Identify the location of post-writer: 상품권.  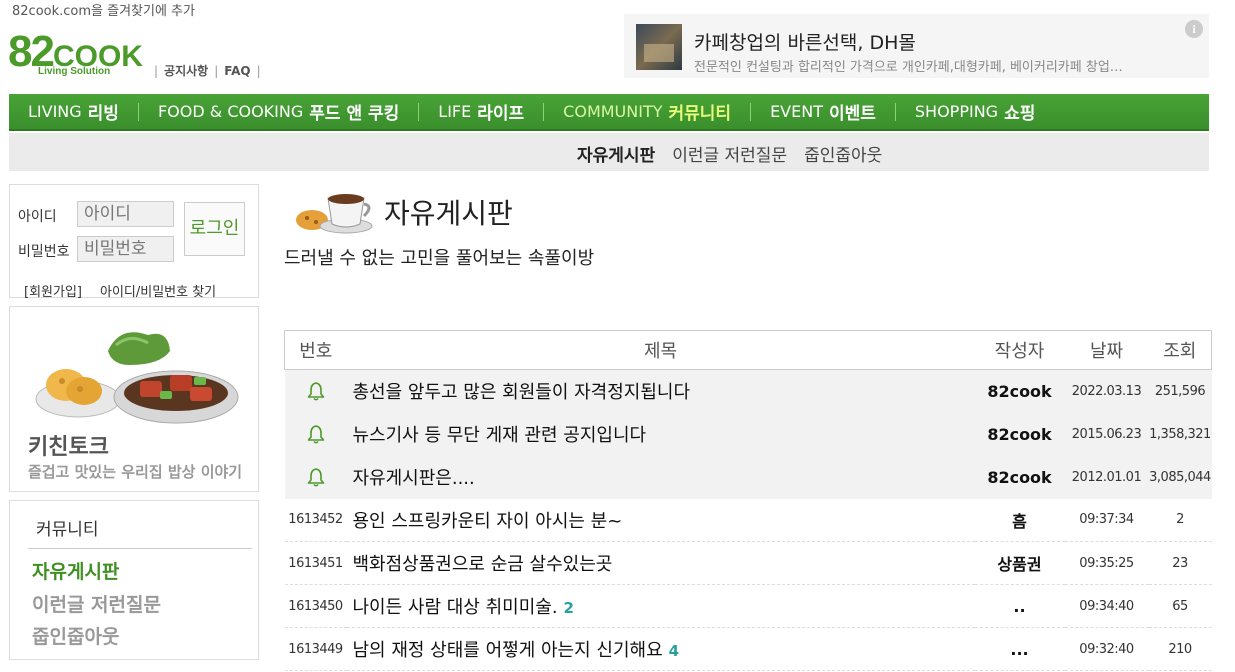
(1019, 563).